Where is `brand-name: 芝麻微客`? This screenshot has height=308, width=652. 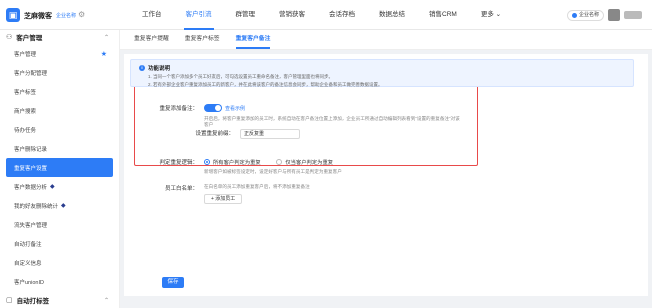 brand-name: 芝麻微客 is located at coordinates (38, 16).